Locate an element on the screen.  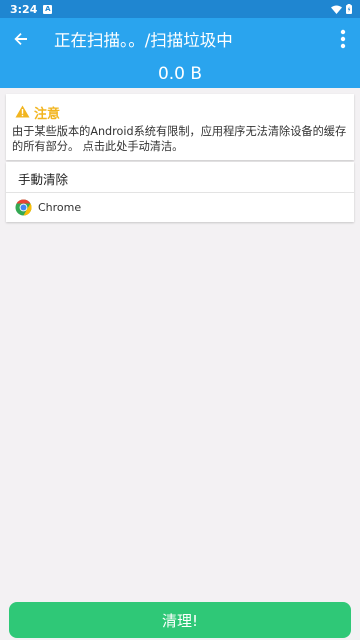
wifi-icon is located at coordinates (336, 9).